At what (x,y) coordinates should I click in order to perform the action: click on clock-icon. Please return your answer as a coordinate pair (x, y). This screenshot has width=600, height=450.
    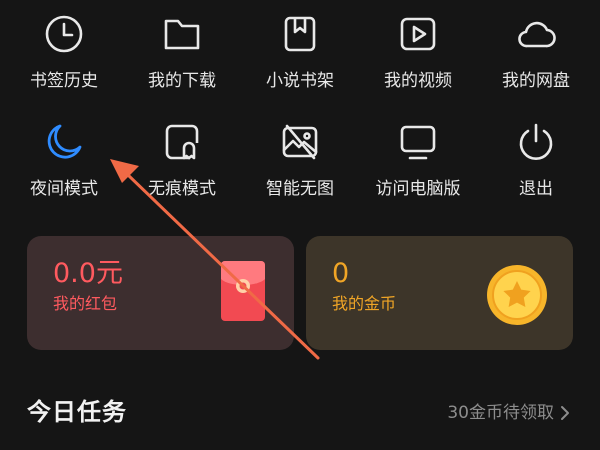
    Looking at the image, I should click on (64, 34).